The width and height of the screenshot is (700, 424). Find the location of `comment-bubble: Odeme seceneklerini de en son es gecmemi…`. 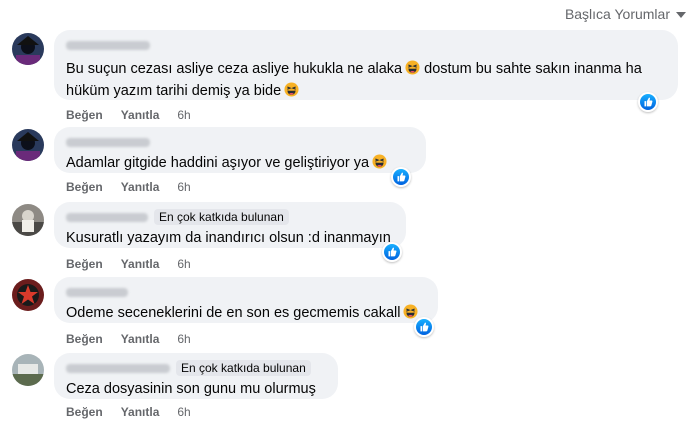

comment-bubble: Odeme seceneklerini de en son es gecmemi… is located at coordinates (246, 300).